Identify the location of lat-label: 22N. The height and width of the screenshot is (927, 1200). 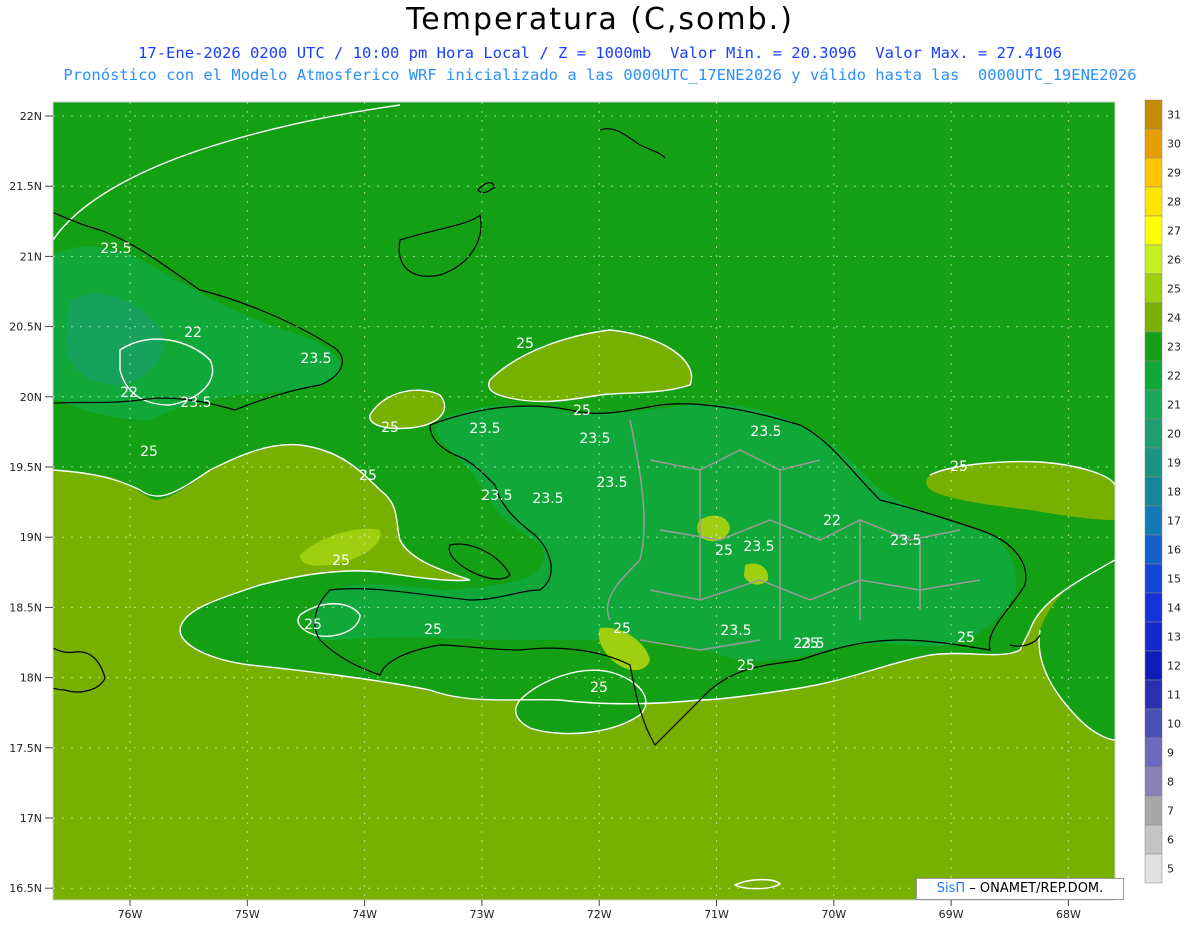
(31, 116).